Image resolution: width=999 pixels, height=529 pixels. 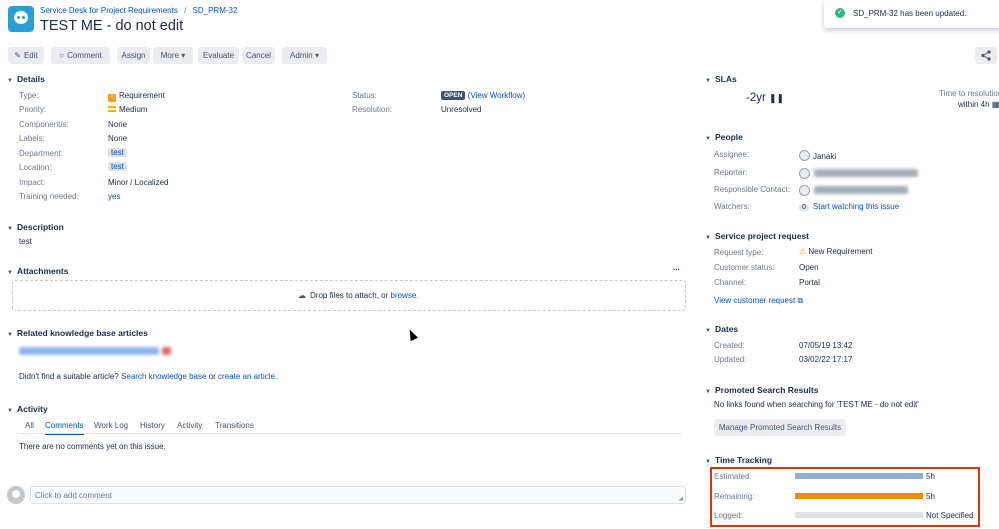 I want to click on slas-heading: ▼ SLAs, so click(x=721, y=79).